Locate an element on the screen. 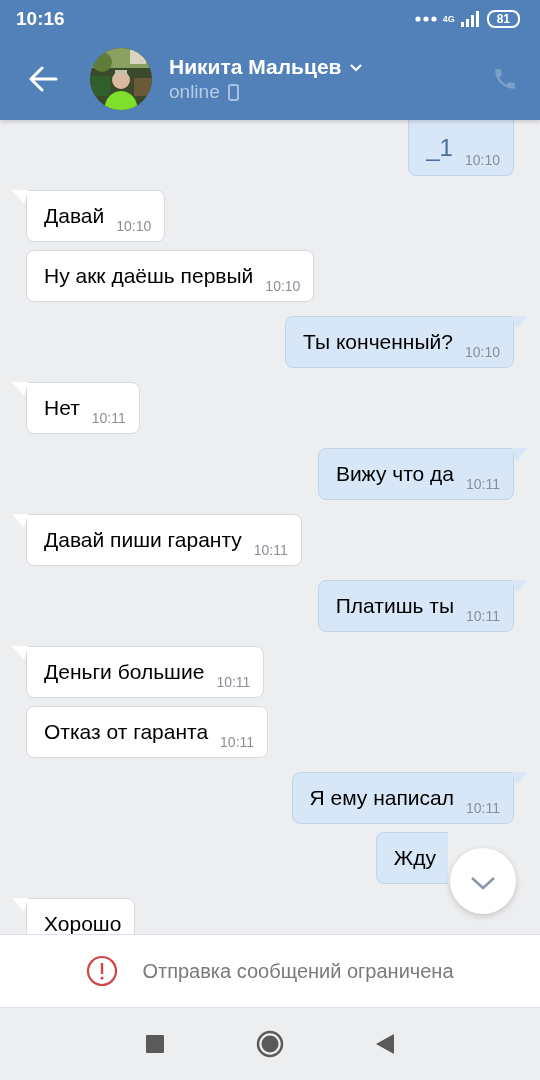  signal-icon is located at coordinates (470, 19).